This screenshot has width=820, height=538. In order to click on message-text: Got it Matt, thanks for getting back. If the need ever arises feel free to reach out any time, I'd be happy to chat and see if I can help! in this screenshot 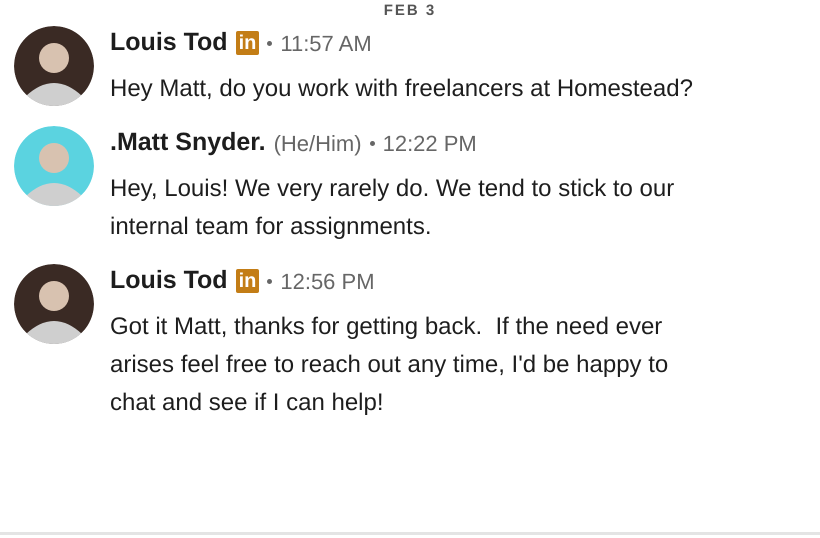, I will do `click(390, 365)`.